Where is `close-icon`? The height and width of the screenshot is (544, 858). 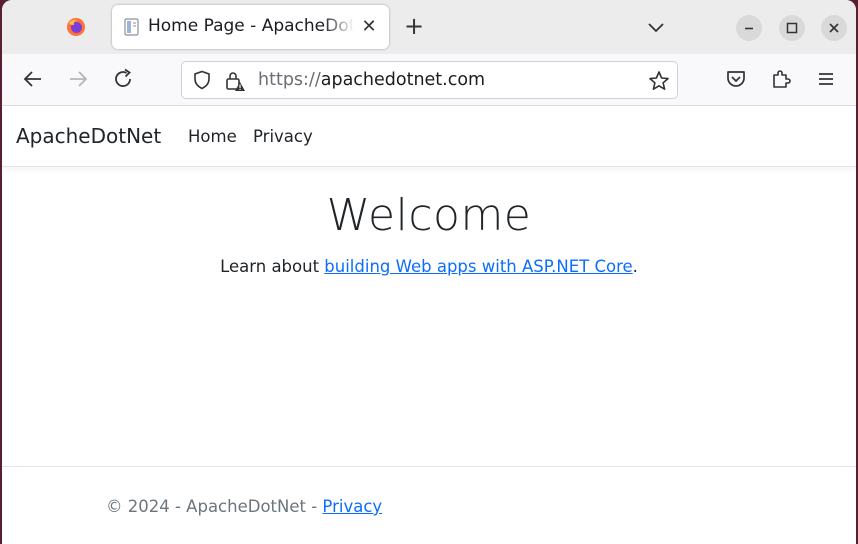
close-icon is located at coordinates (834, 28).